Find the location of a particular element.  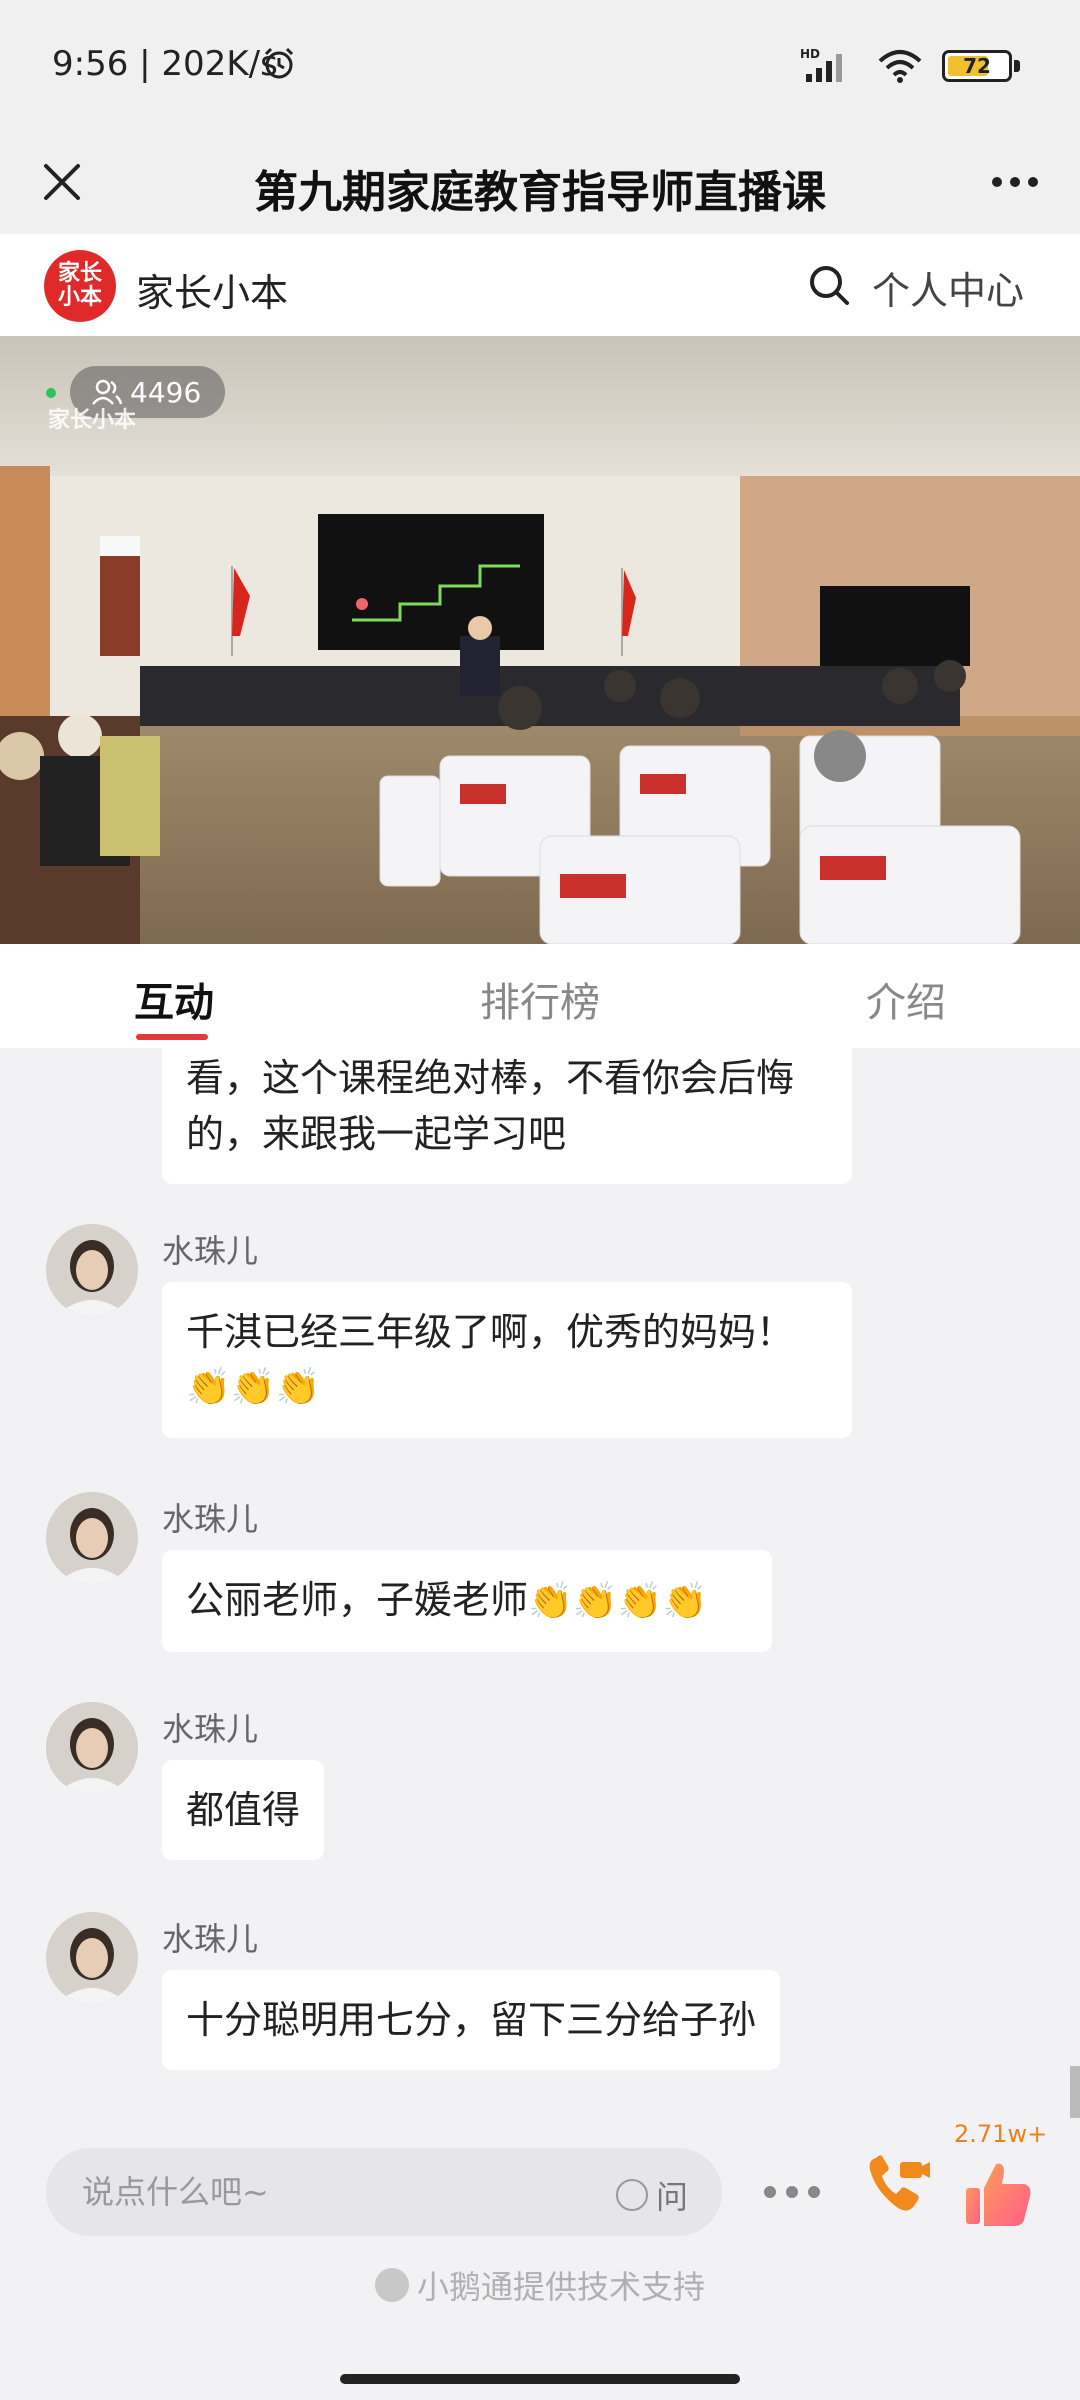

ask-label: 问 is located at coordinates (671, 2197).